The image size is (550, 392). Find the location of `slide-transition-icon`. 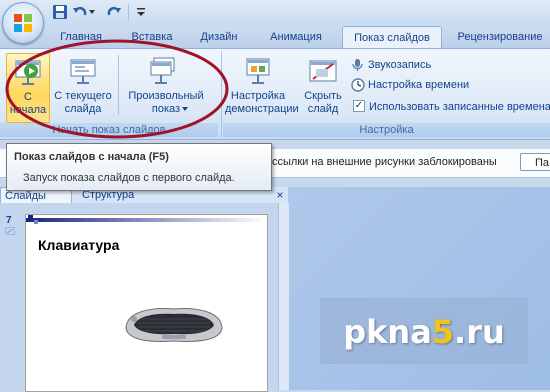

slide-transition-icon is located at coordinates (10, 231).